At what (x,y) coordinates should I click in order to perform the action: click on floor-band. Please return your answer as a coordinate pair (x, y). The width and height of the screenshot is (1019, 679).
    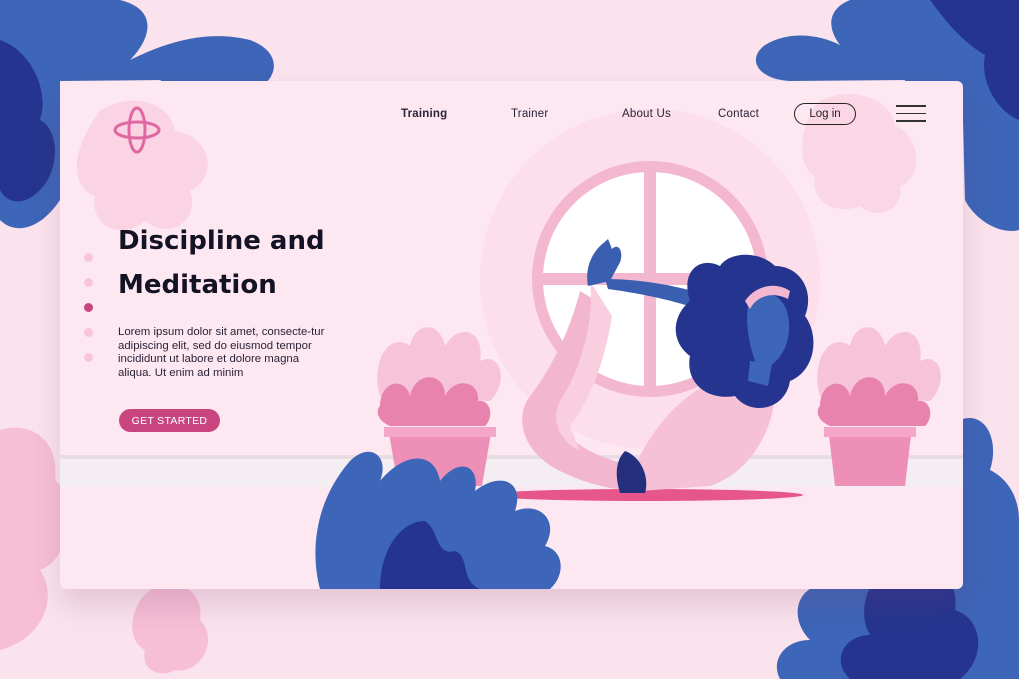
    Looking at the image, I should click on (511, 471).